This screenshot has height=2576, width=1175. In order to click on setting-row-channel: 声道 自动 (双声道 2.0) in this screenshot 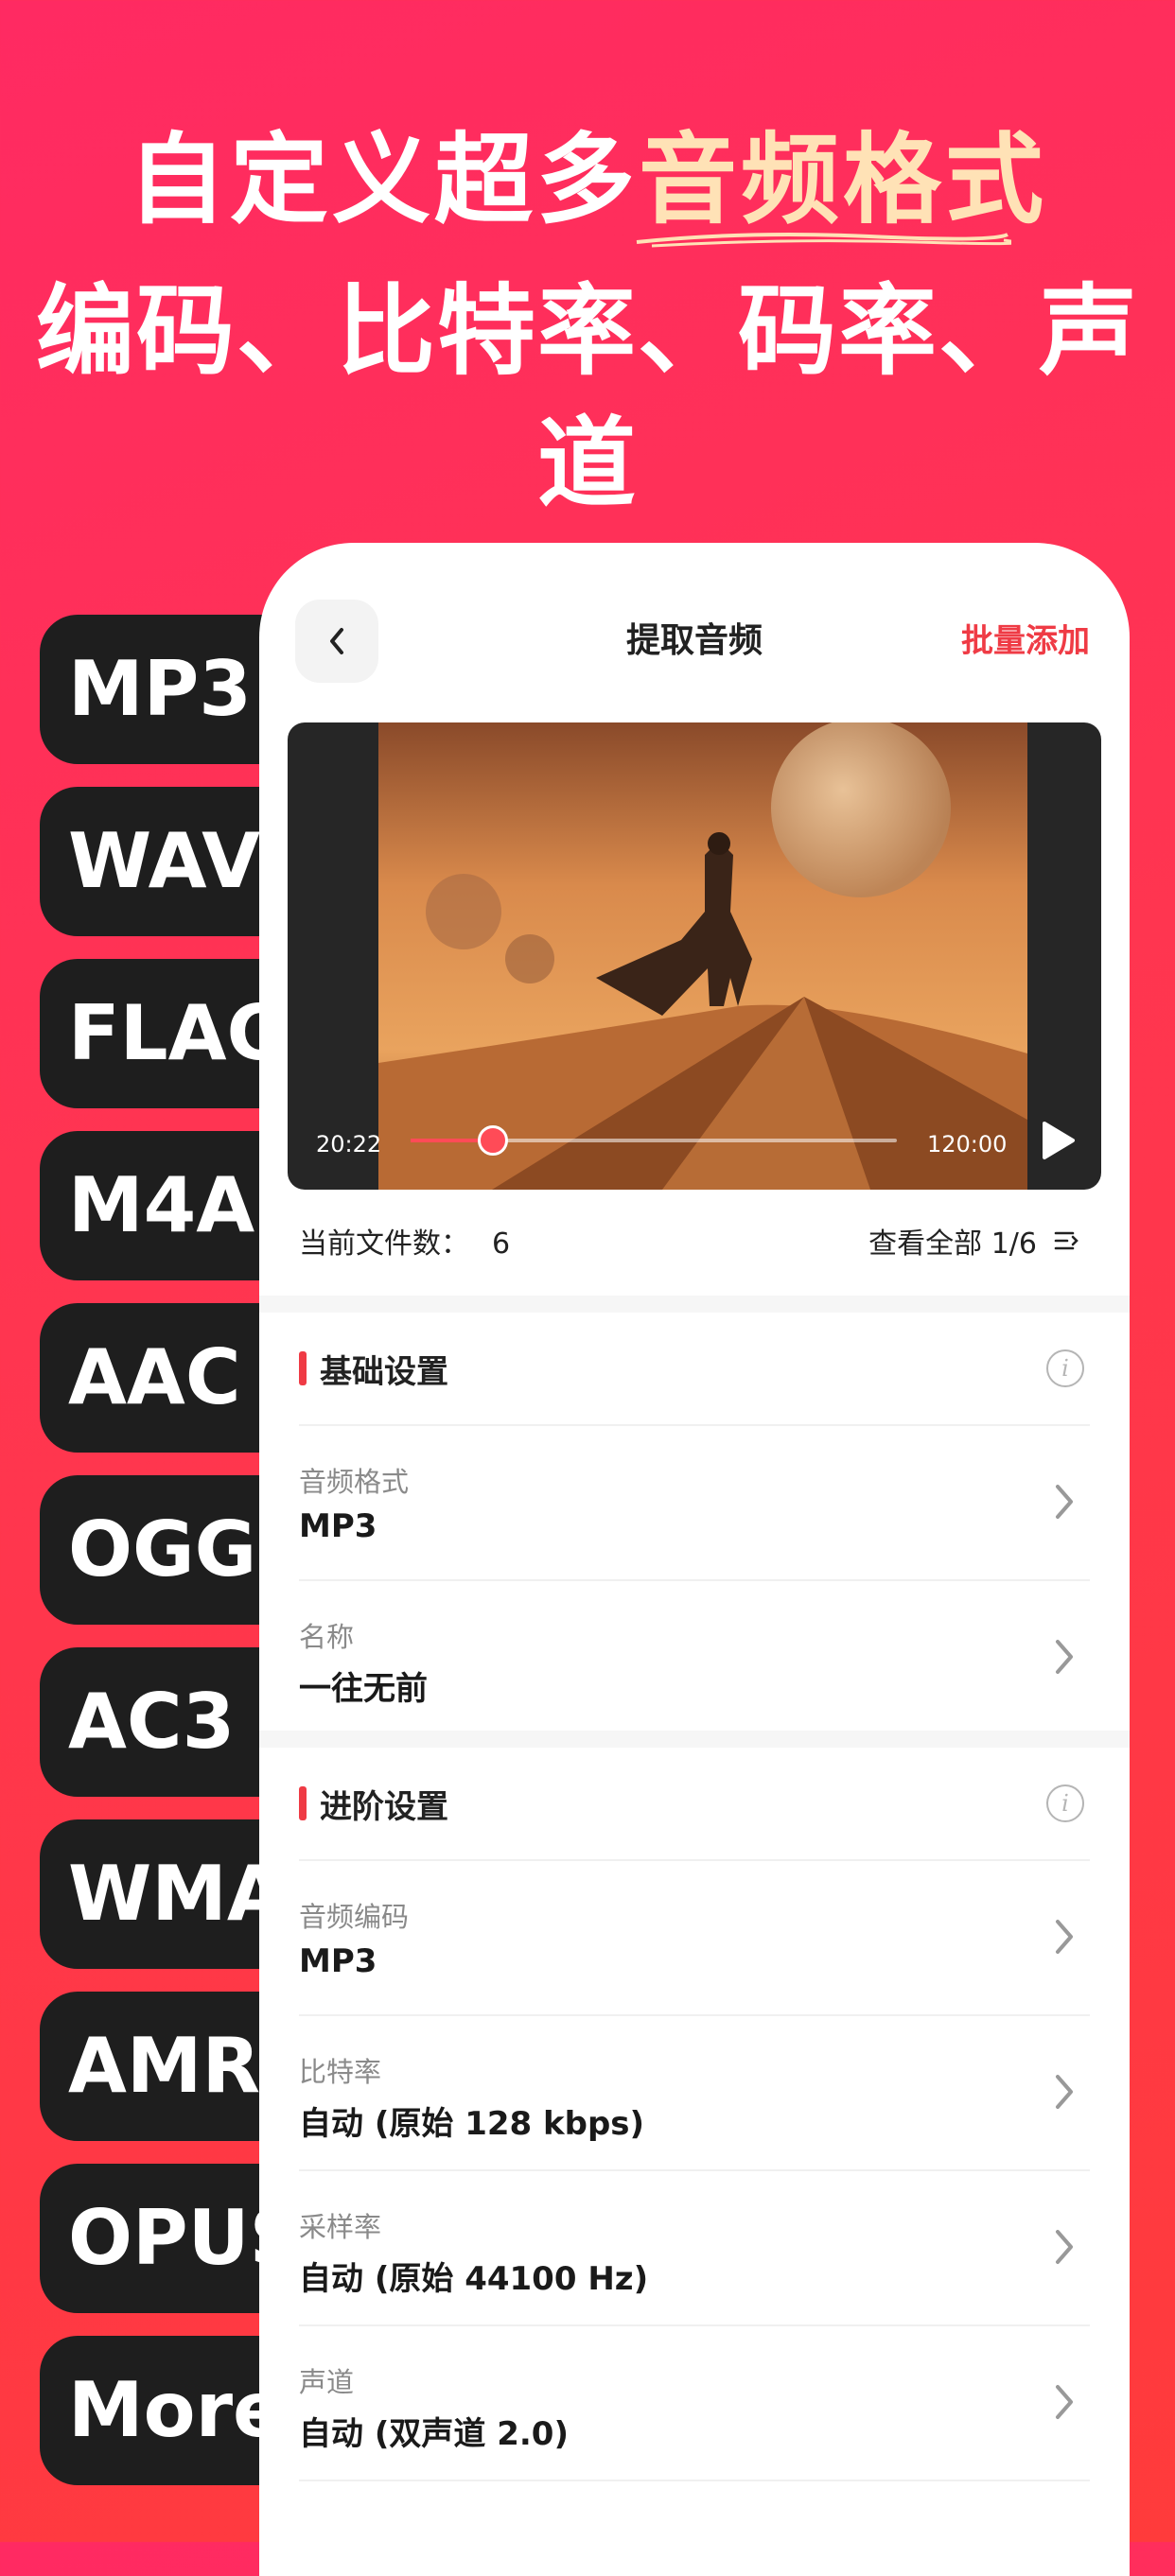, I will do `click(694, 2403)`.